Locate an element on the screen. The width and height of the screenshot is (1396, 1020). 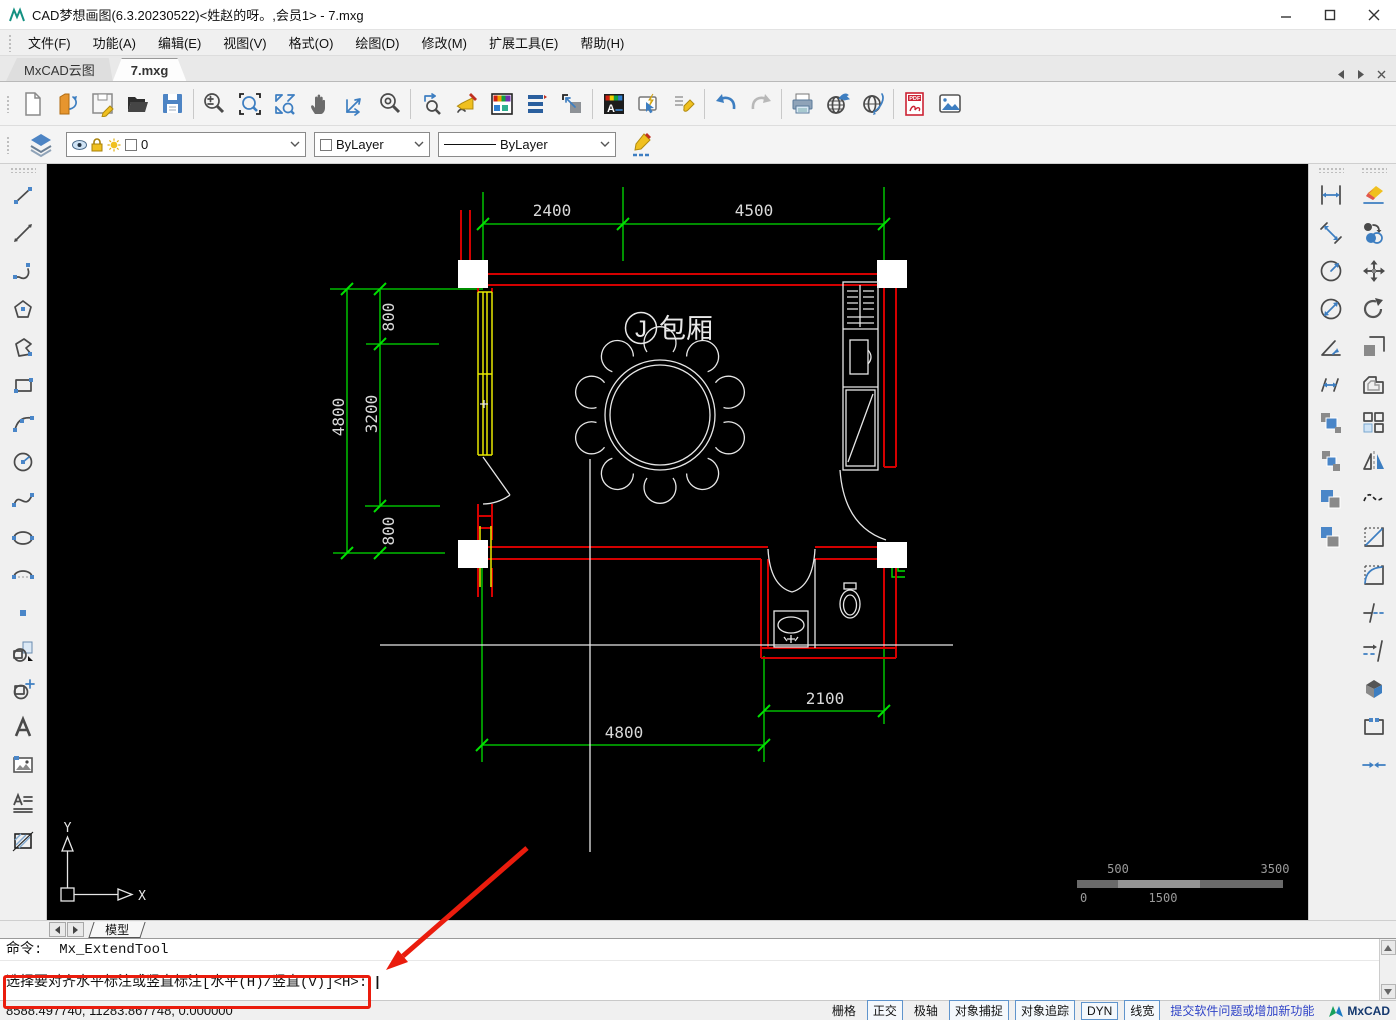
extend-button is located at coordinates (1374, 651).